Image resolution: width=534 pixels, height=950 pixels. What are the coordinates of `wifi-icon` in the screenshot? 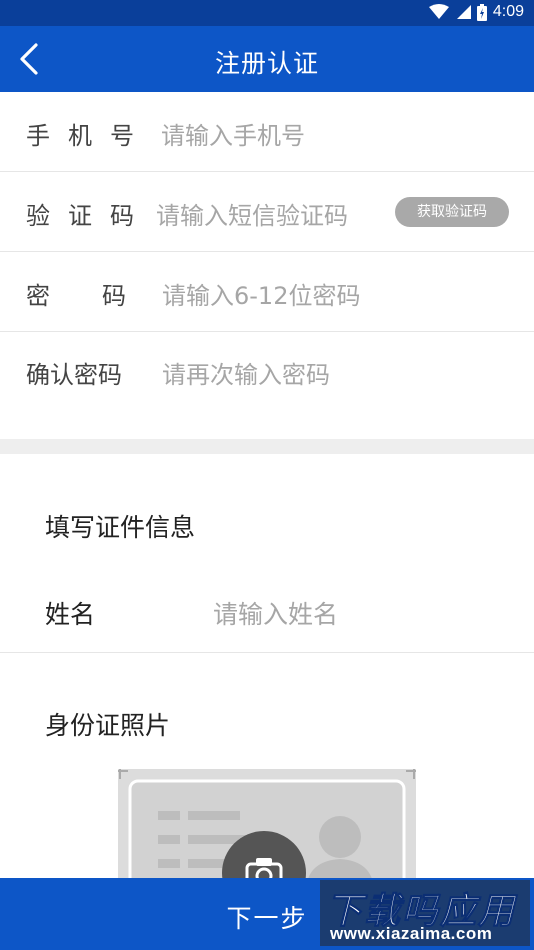 It's located at (438, 11).